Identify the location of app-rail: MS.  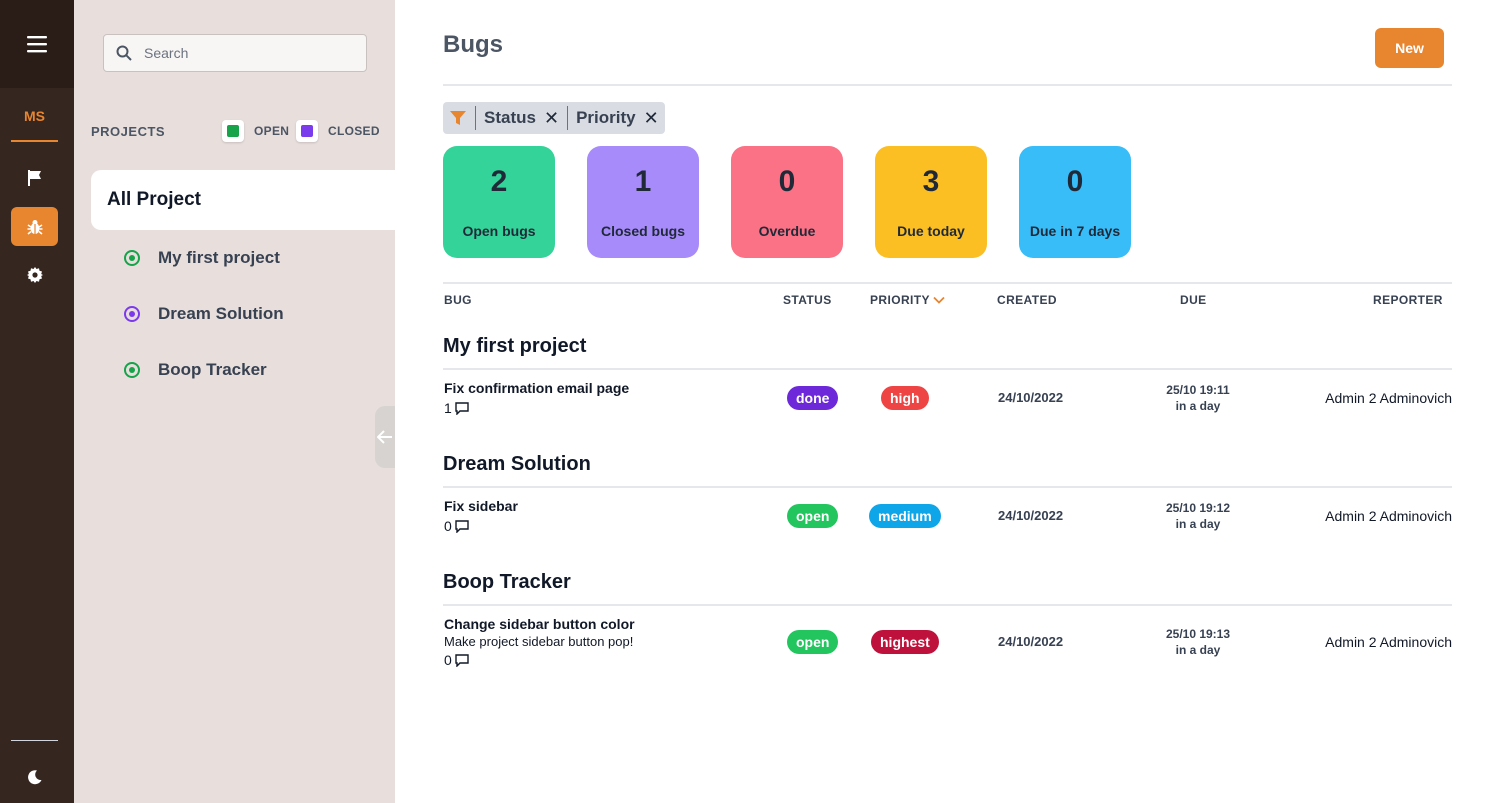
(37, 401).